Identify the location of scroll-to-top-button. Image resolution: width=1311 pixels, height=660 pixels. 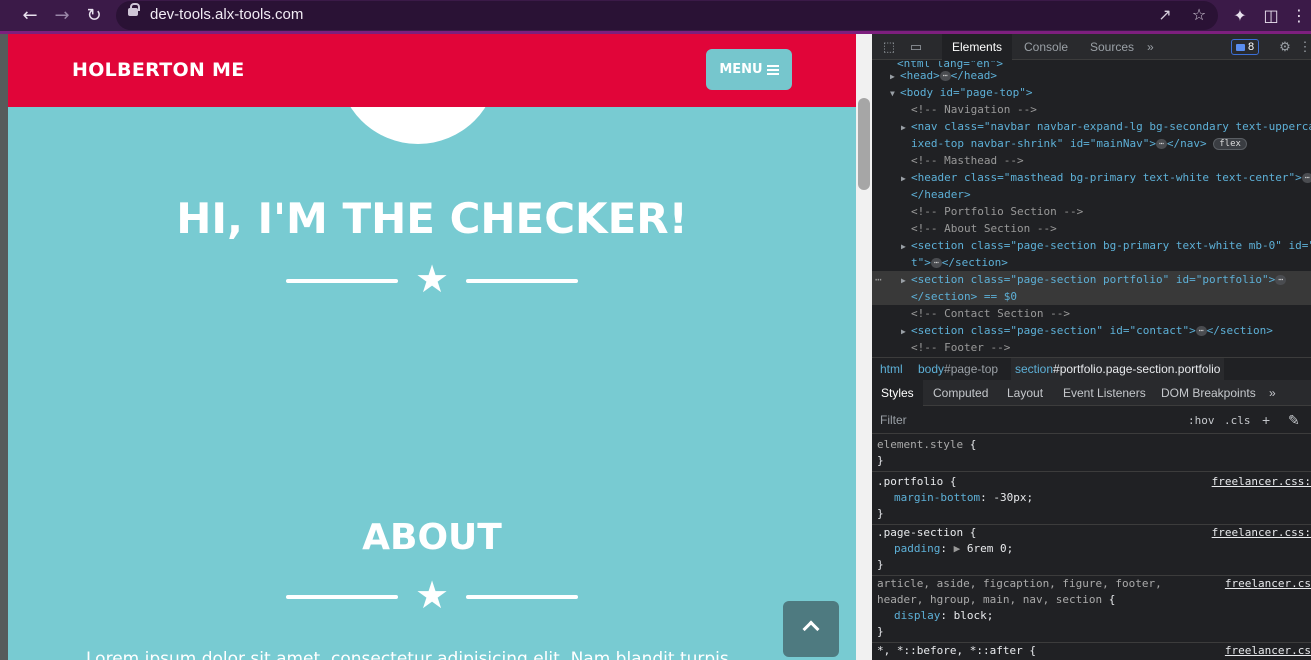
(811, 629).